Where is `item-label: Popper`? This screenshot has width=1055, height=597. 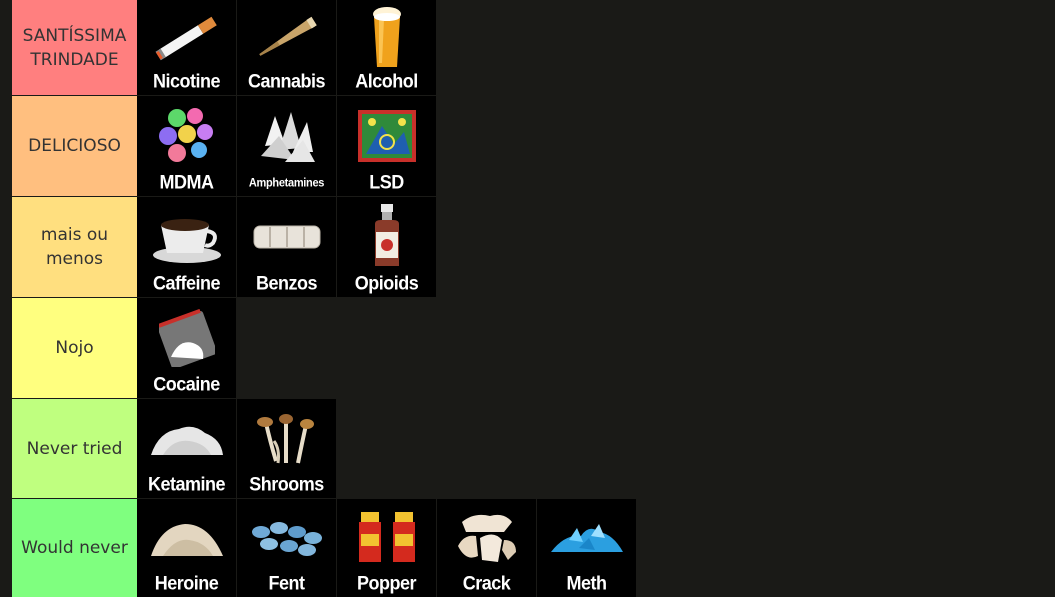
item-label: Popper is located at coordinates (386, 582).